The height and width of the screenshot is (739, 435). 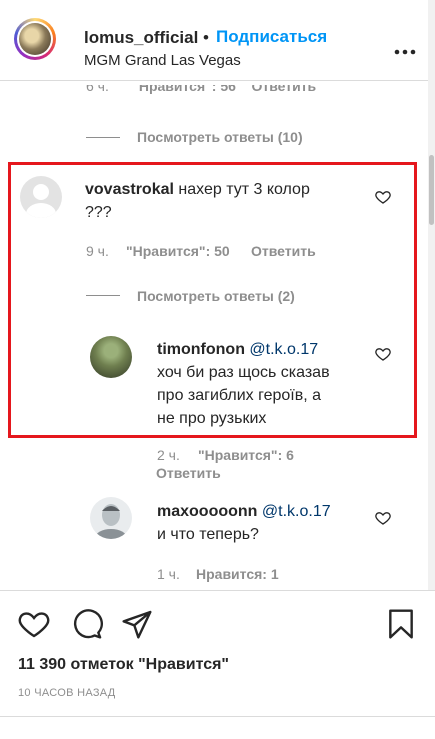 What do you see at coordinates (137, 626) in the screenshot?
I see `share-icon` at bounding box center [137, 626].